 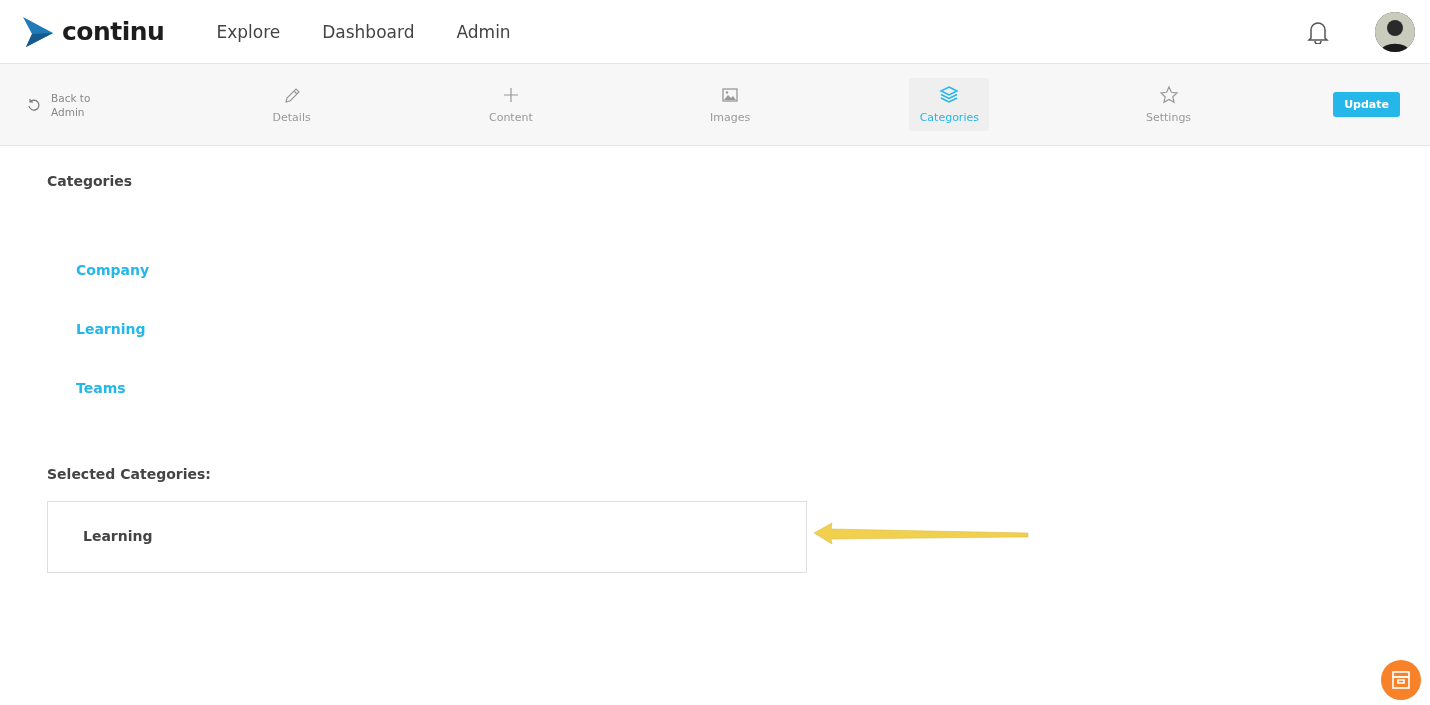 I want to click on avatar, so click(x=1395, y=31).